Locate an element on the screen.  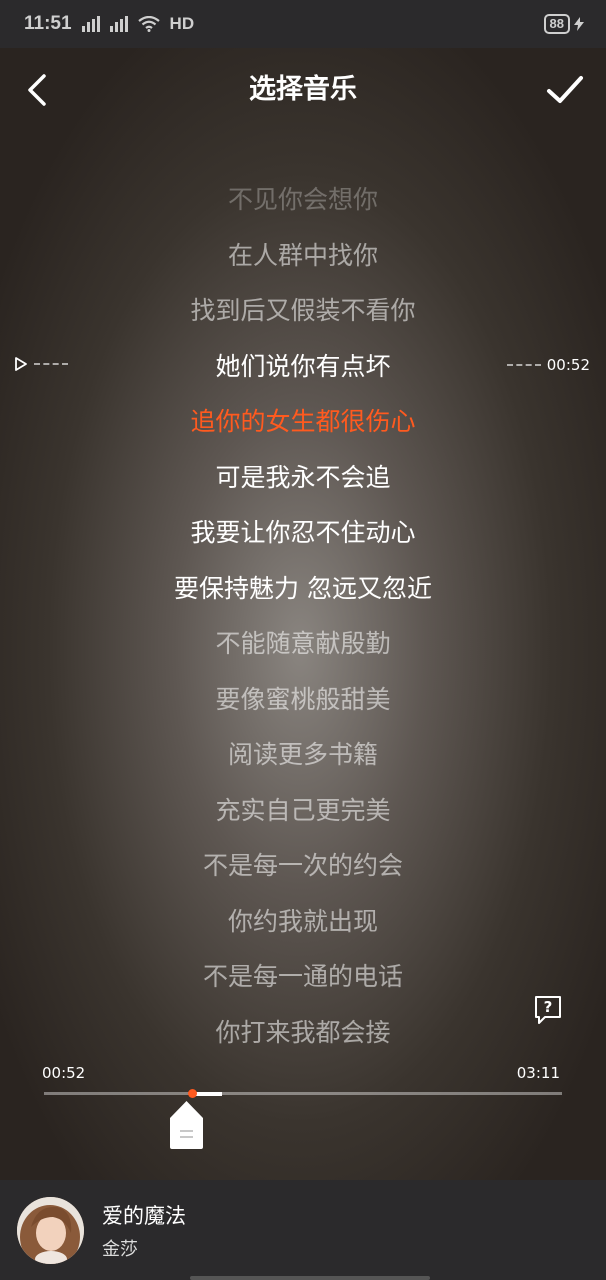
clip-start-time: 00:52 is located at coordinates (64, 1073).